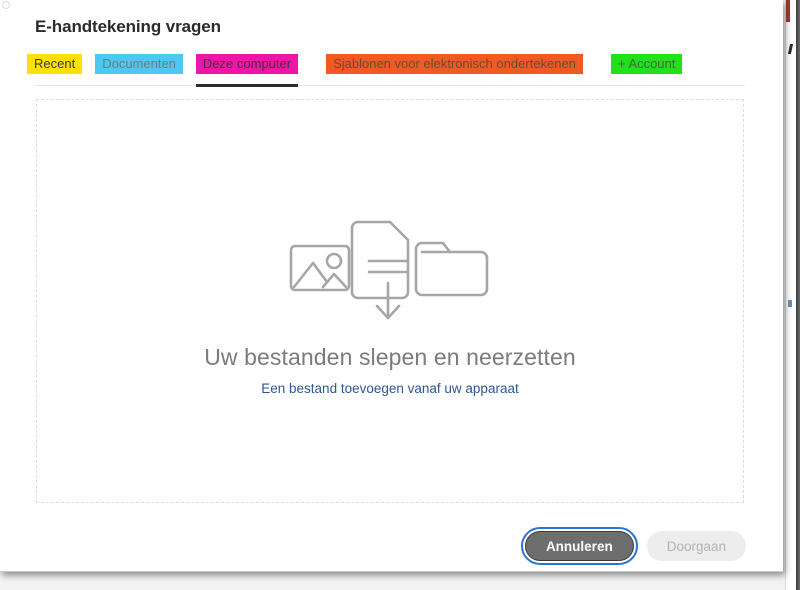 The height and width of the screenshot is (590, 800). What do you see at coordinates (247, 85) in the screenshot?
I see `active-tab-indicator` at bounding box center [247, 85].